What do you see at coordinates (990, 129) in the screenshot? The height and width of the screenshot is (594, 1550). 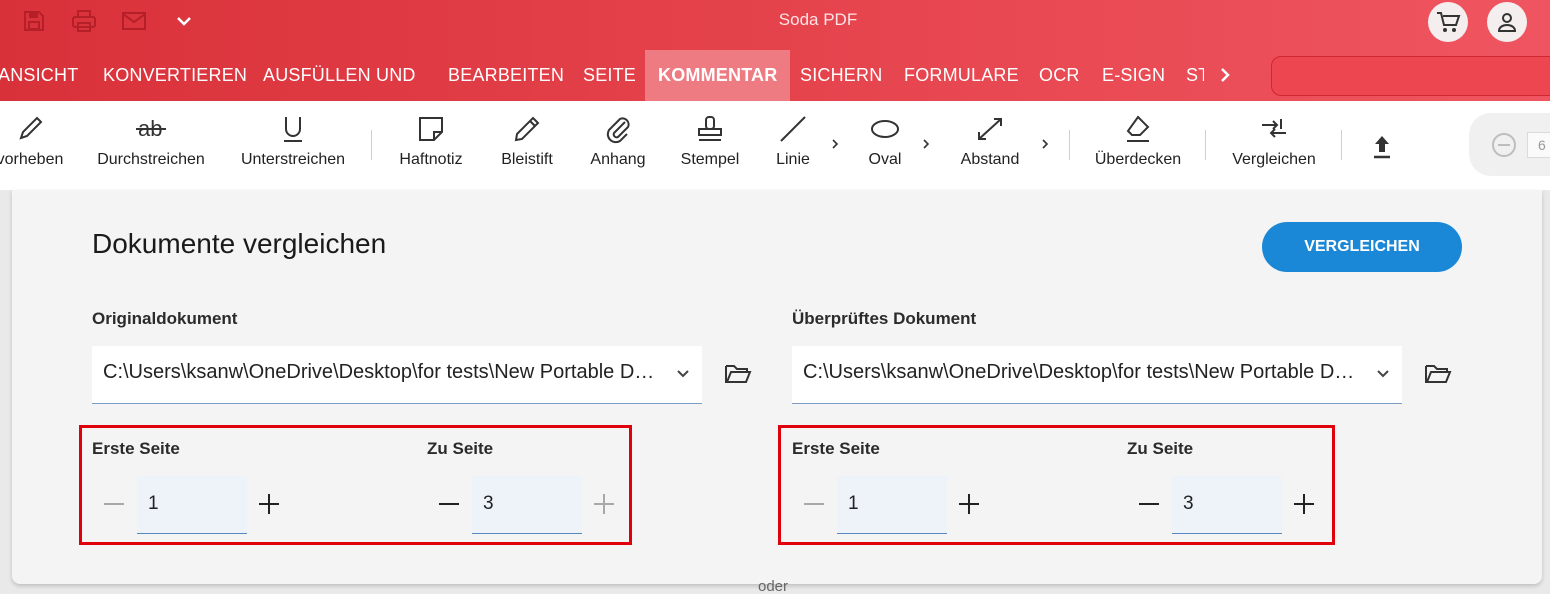 I see `distance-icon` at bounding box center [990, 129].